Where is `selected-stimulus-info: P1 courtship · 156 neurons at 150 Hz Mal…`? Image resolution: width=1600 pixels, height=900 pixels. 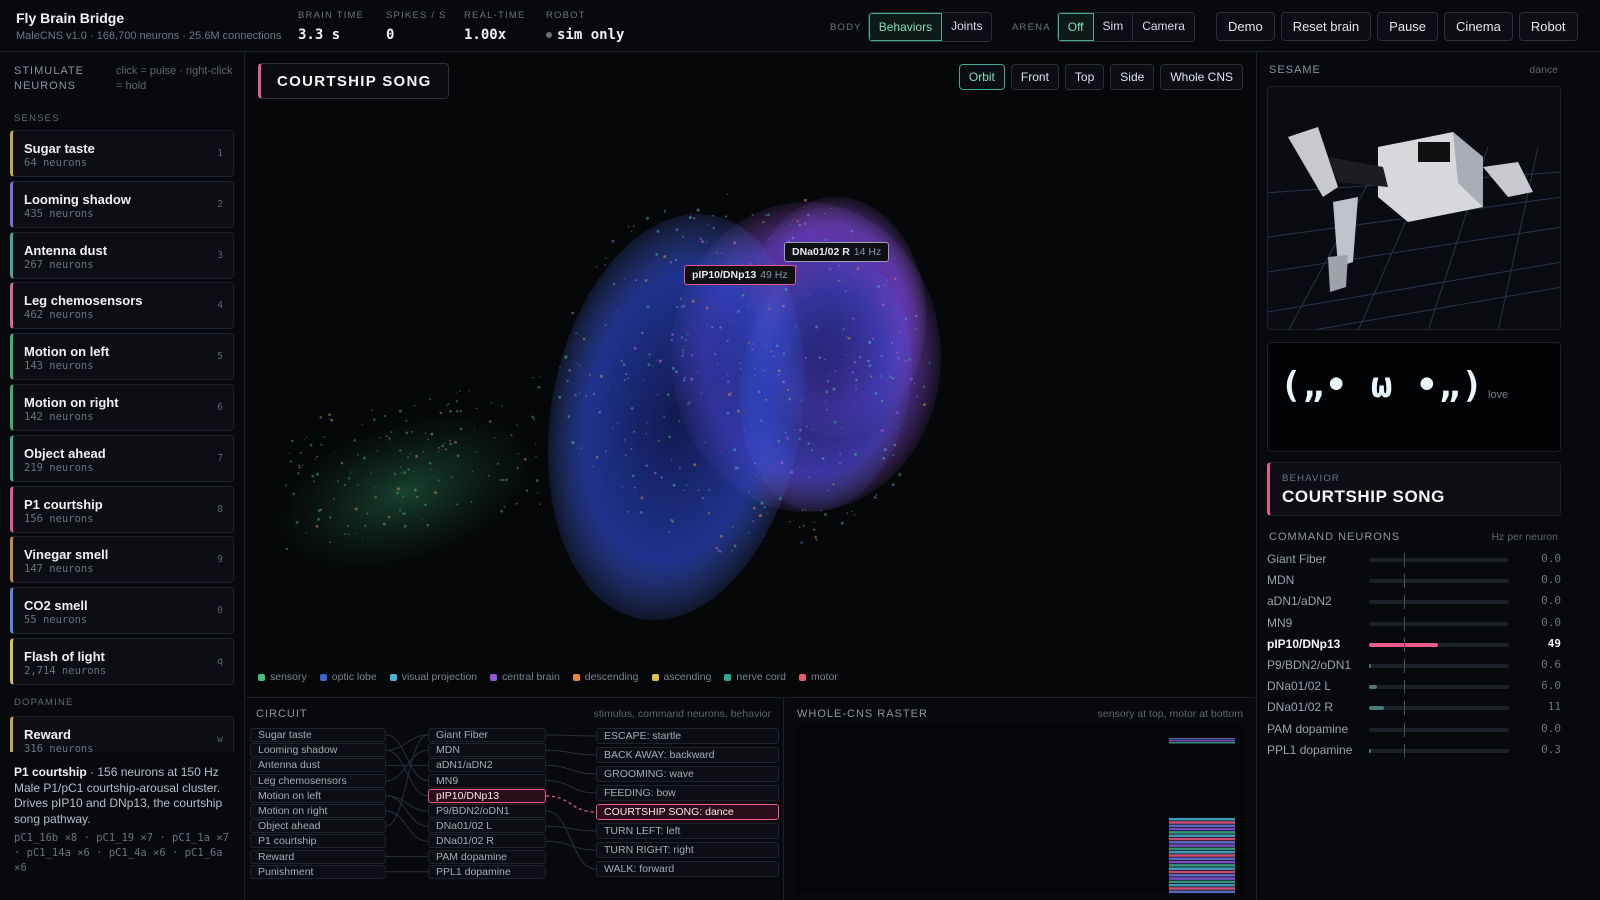
selected-stimulus-info: P1 courtship · 156 neurons at 150 Hz Mal… is located at coordinates (124, 820).